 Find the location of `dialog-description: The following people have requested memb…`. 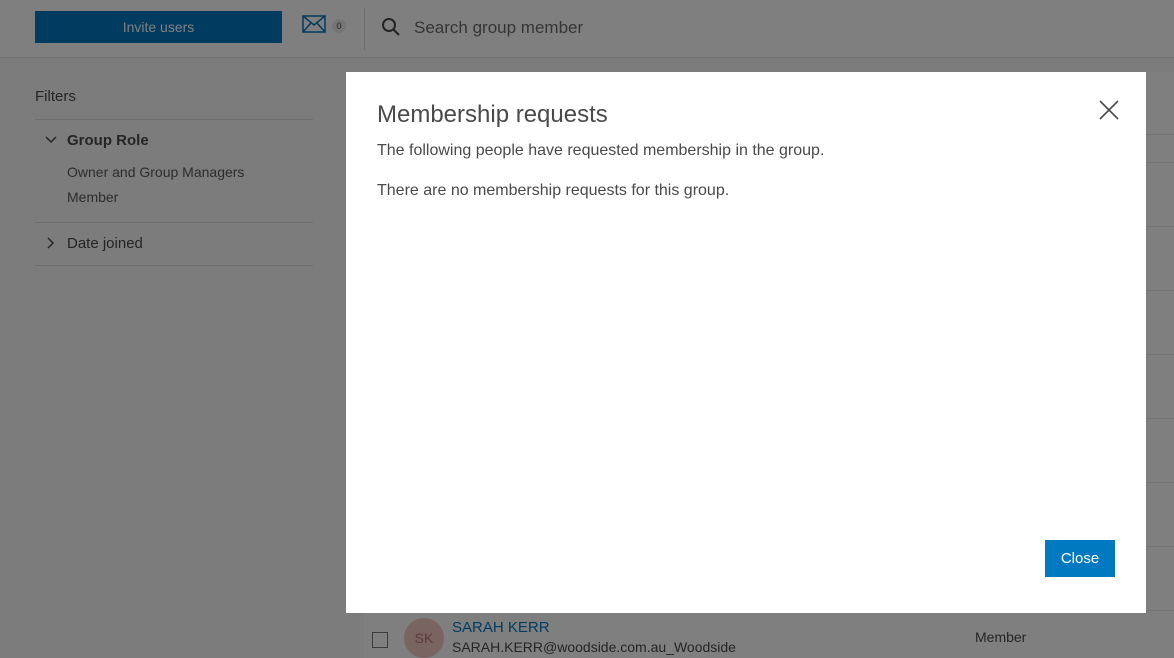

dialog-description: The following people have requested memb… is located at coordinates (601, 150).